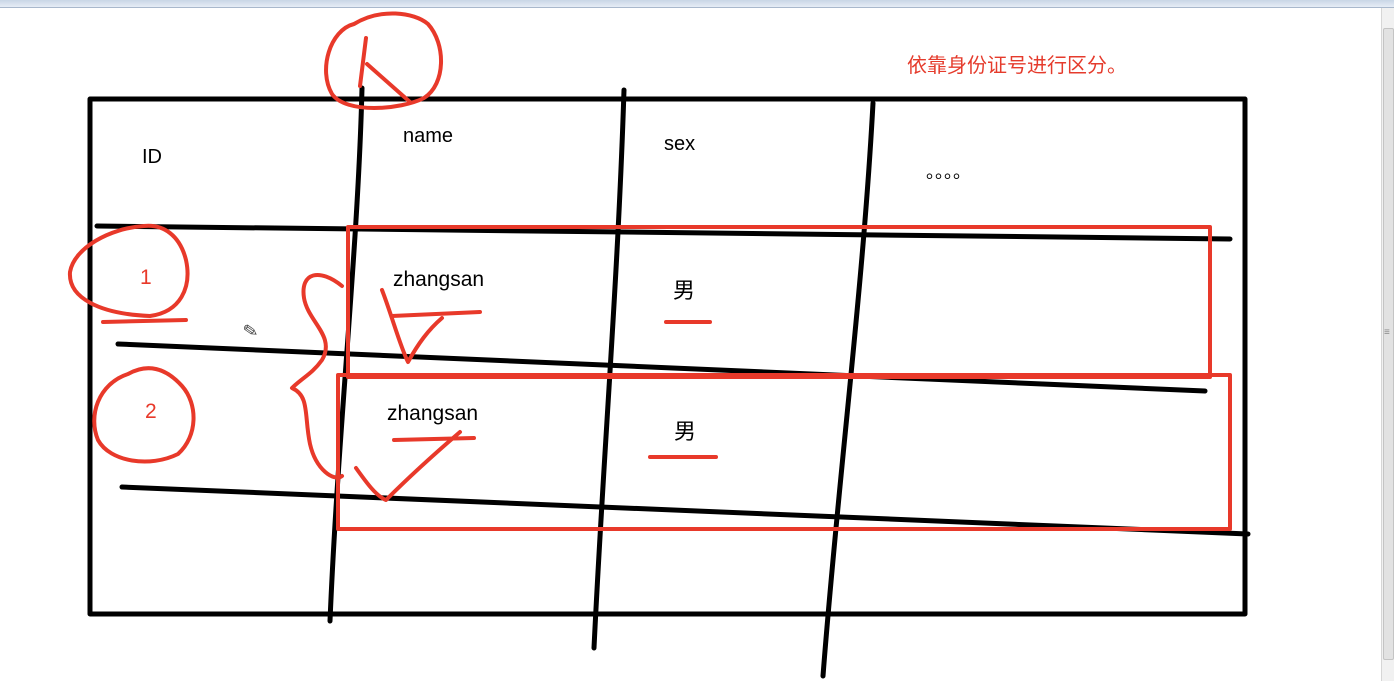 This screenshot has width=1394, height=681. I want to click on row-2-name: zhangsan, so click(433, 413).